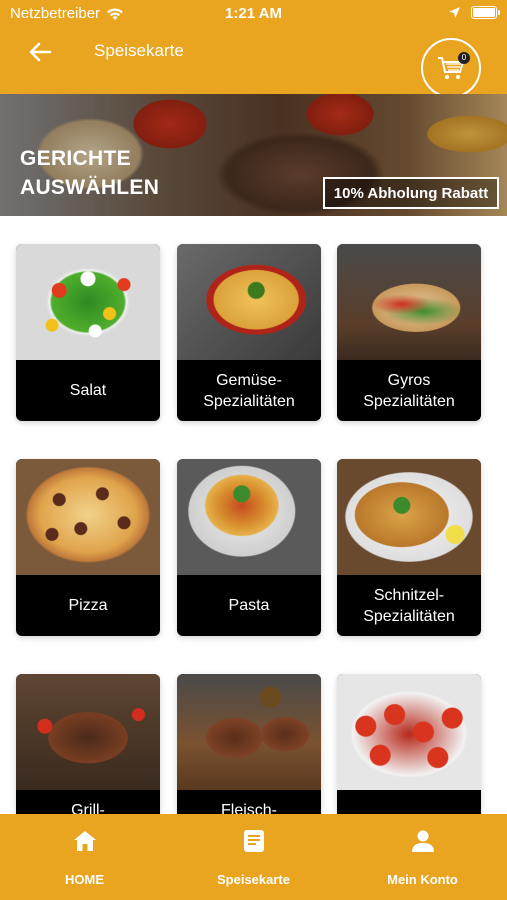  What do you see at coordinates (249, 605) in the screenshot?
I see `category-label: Pasta` at bounding box center [249, 605].